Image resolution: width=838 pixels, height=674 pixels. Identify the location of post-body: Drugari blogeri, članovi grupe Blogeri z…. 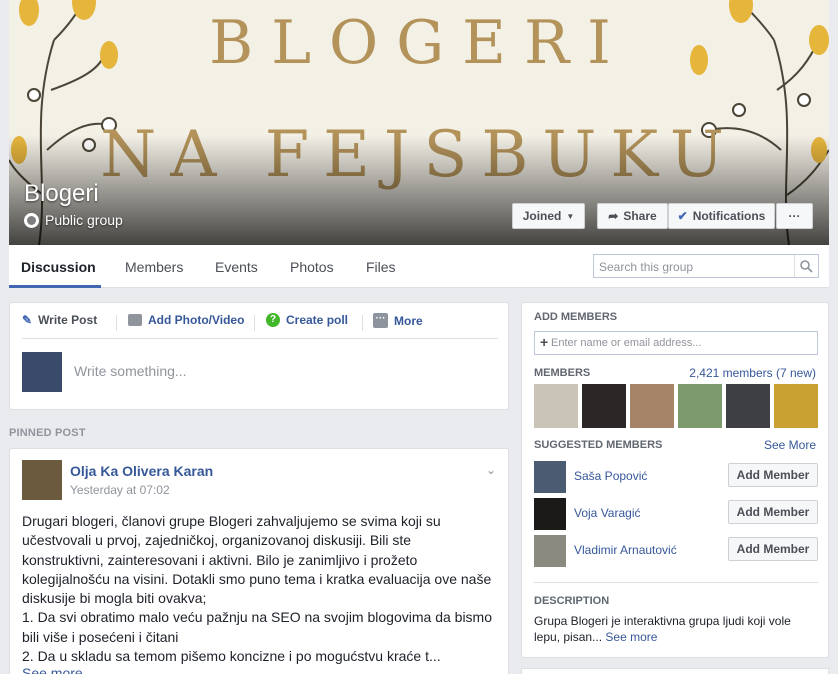
(260, 589).